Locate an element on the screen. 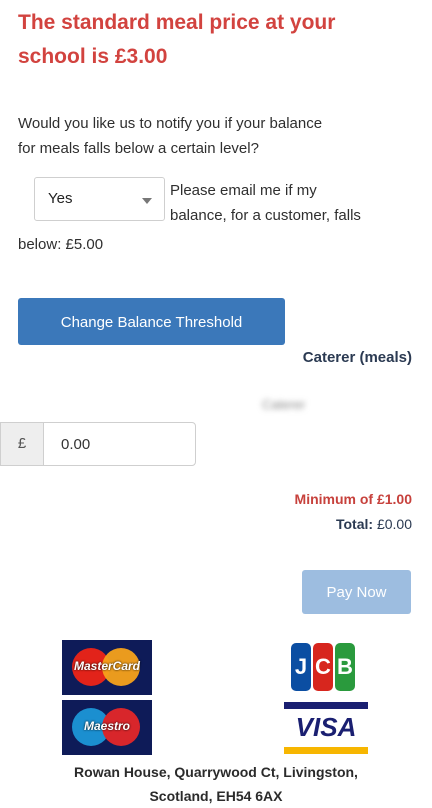  notify-question-line2: for meals falls below a certain level? is located at coordinates (138, 148).